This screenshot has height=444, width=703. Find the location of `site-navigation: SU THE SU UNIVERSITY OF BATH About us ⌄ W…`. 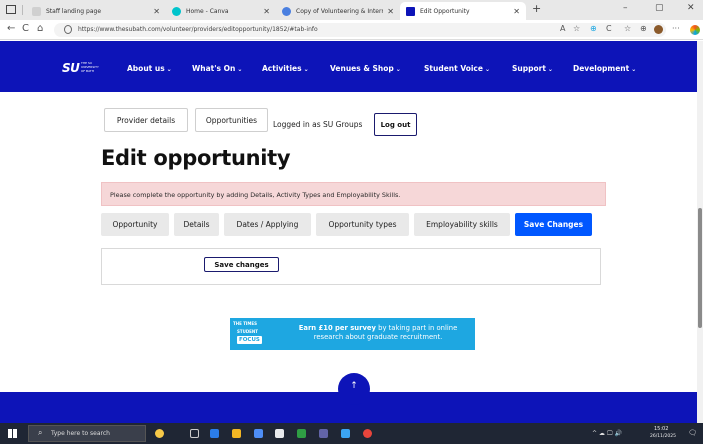

site-navigation: SU THE SU UNIVERSITY OF BATH About us ⌄ W… is located at coordinates (351, 66).